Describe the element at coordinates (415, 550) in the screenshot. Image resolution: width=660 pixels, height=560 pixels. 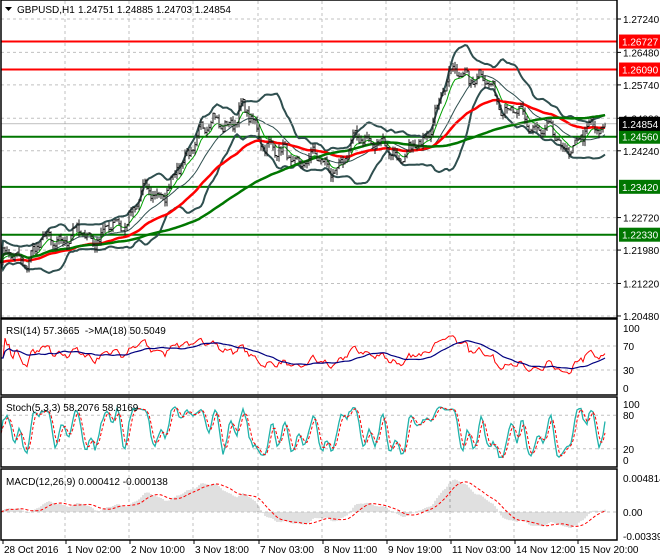
I see `time-axis-label: 9 Nov 19:00` at that location.